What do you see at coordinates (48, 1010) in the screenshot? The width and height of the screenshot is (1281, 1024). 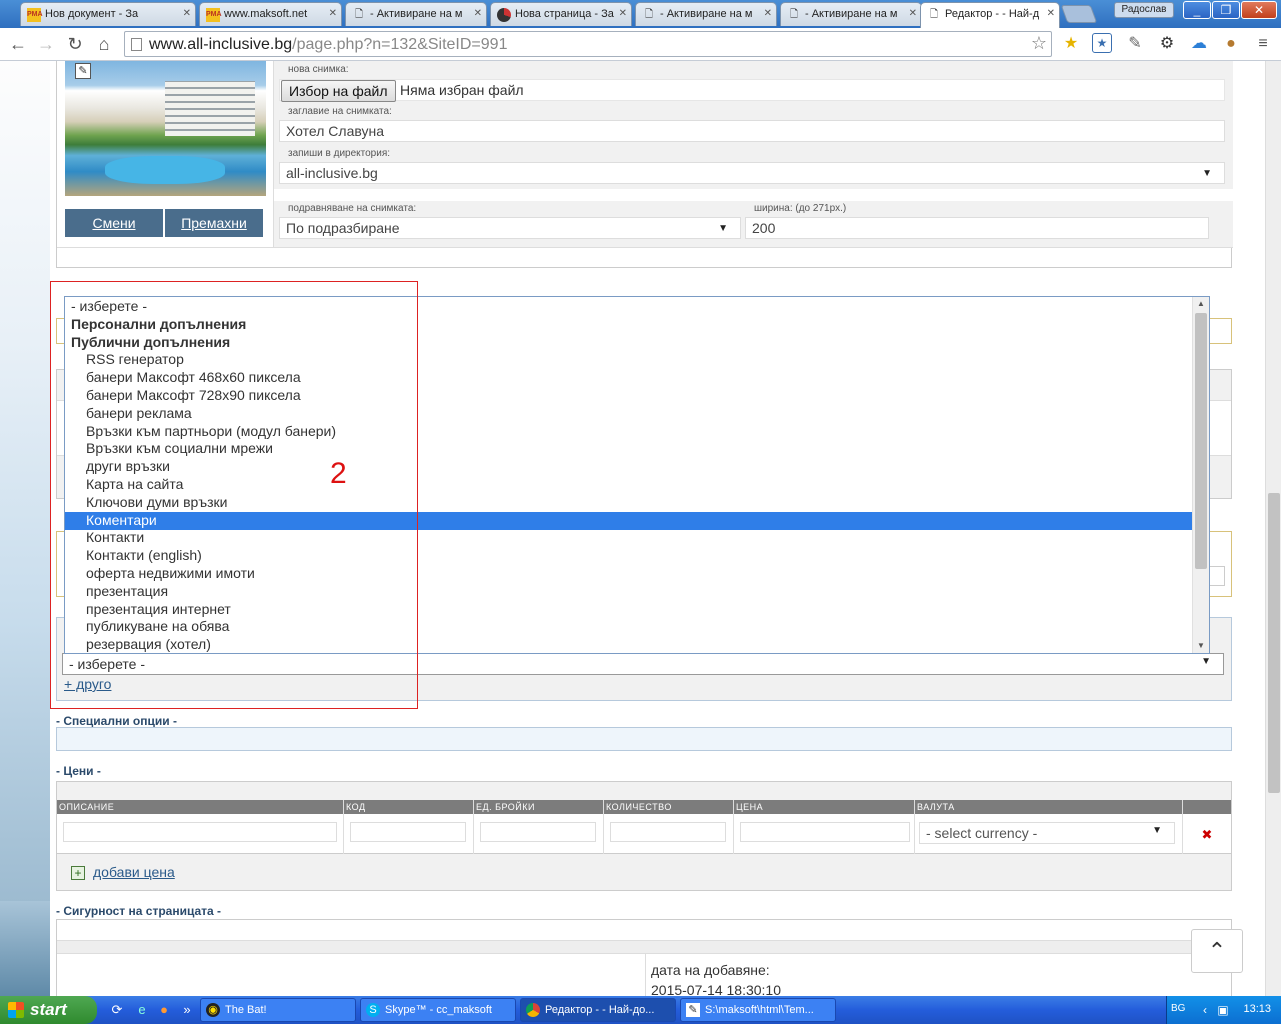 I see `start-button: start` at bounding box center [48, 1010].